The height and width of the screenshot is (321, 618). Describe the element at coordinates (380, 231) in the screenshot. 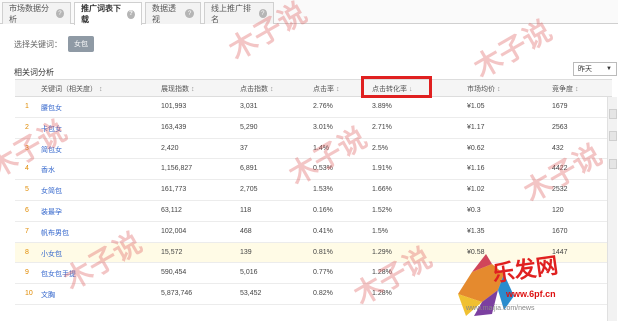

I see `cvr: 1.5%` at that location.